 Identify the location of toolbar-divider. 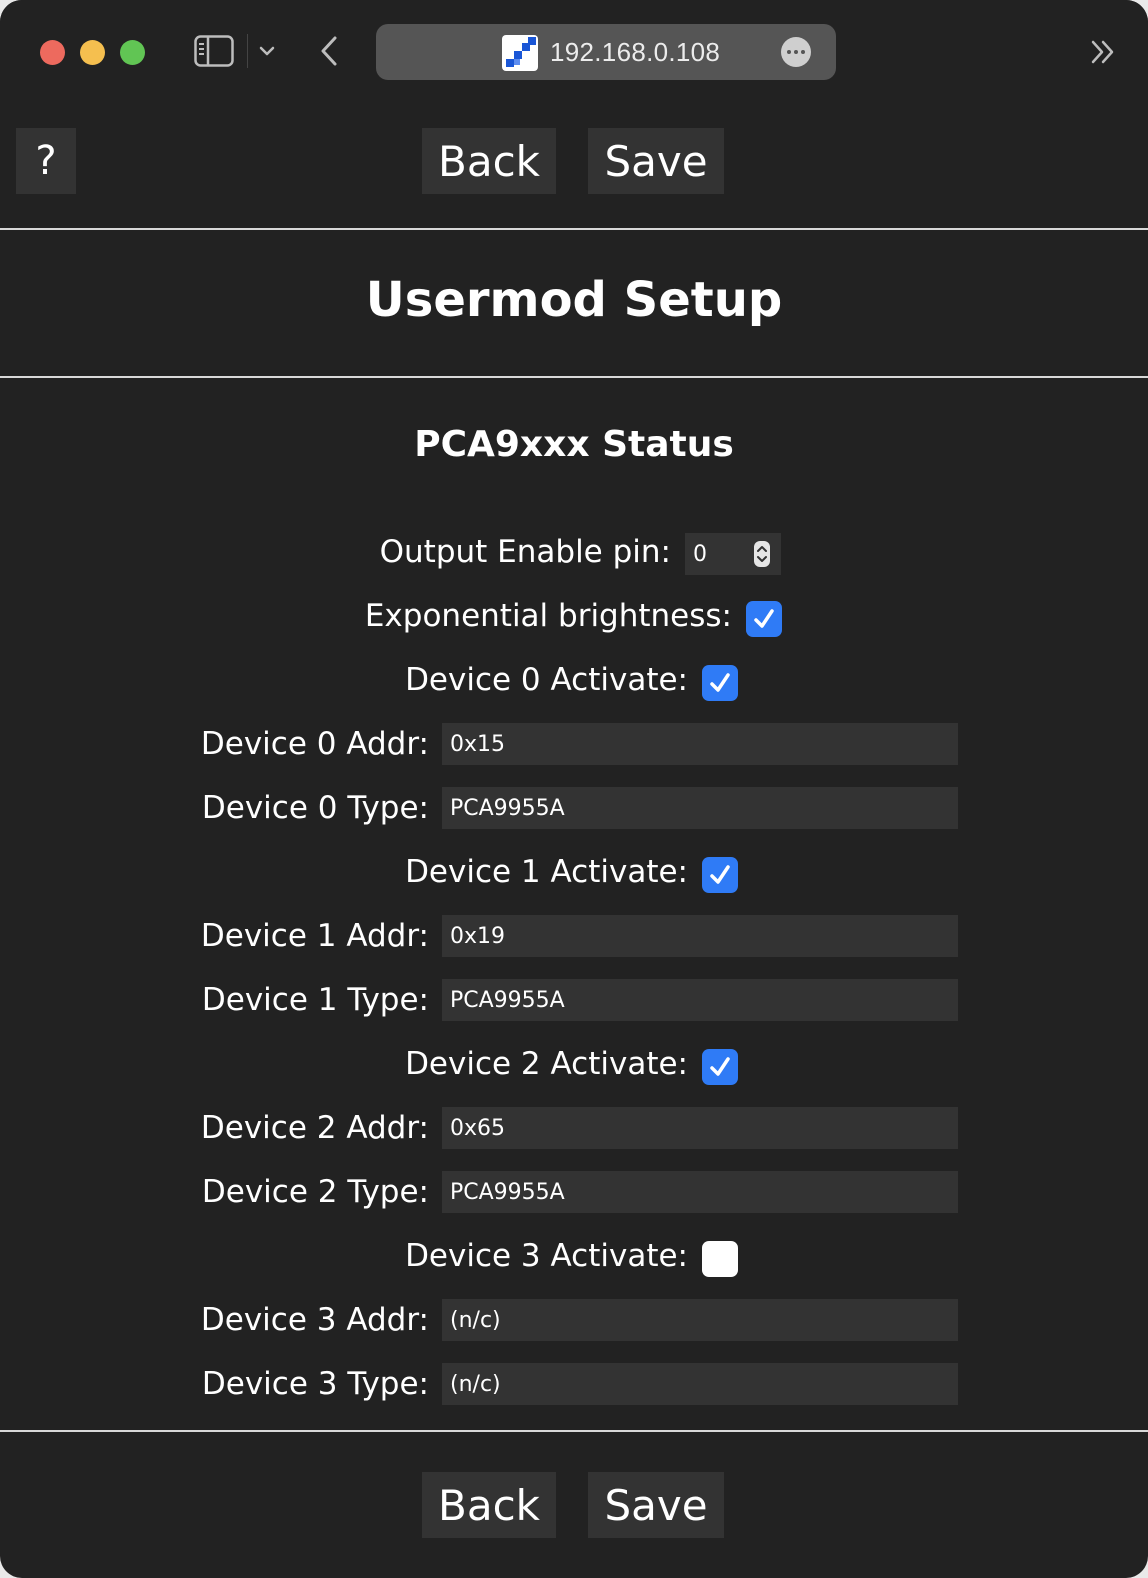
(247, 51).